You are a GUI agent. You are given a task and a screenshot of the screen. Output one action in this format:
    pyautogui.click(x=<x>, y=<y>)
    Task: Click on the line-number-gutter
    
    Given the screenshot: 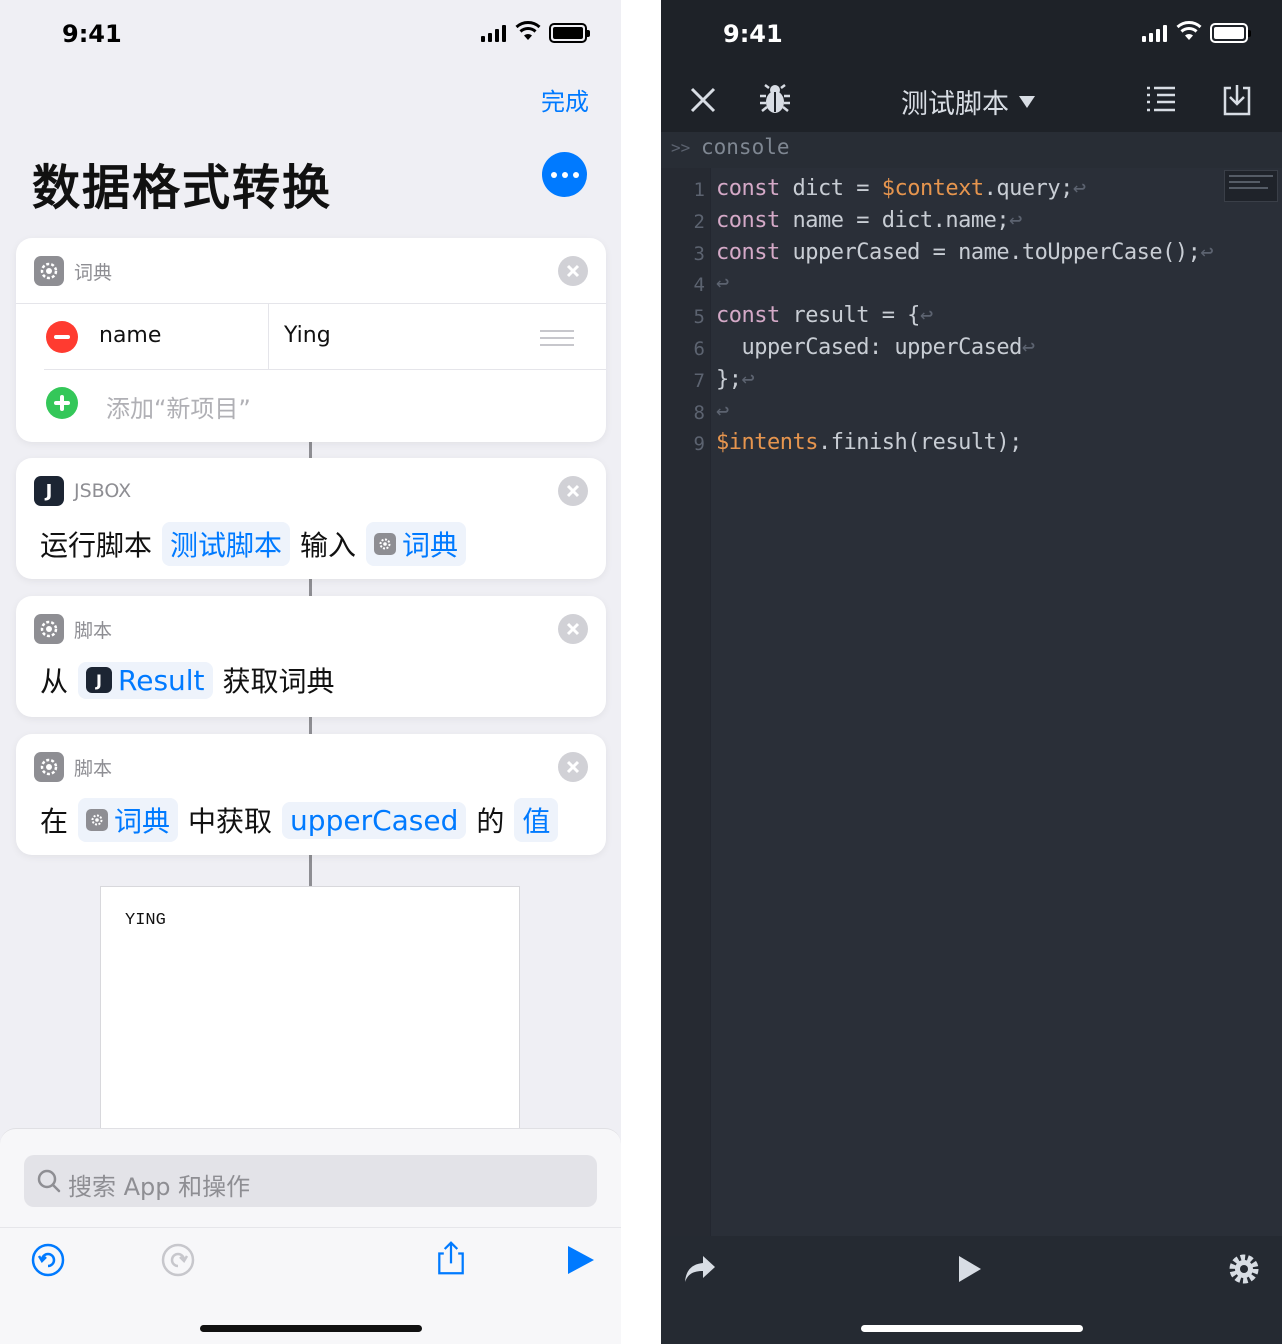 What is the action you would take?
    pyautogui.click(x=686, y=702)
    